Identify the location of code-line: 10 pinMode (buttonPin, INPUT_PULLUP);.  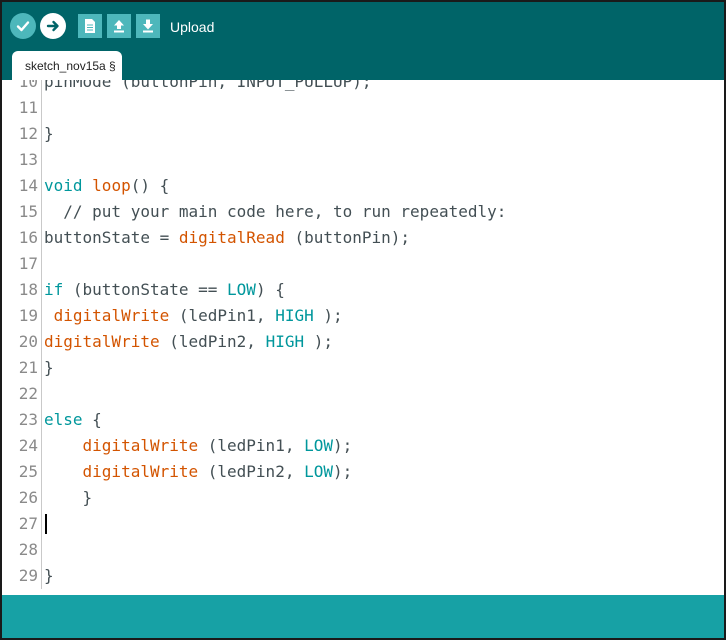
(363, 87).